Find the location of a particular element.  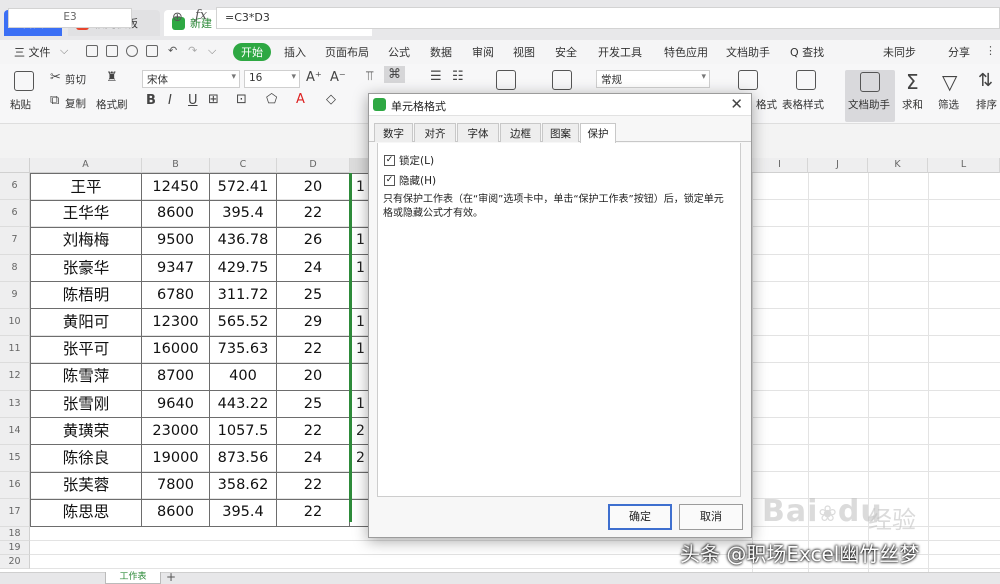

column-header: J is located at coordinates (838, 165).